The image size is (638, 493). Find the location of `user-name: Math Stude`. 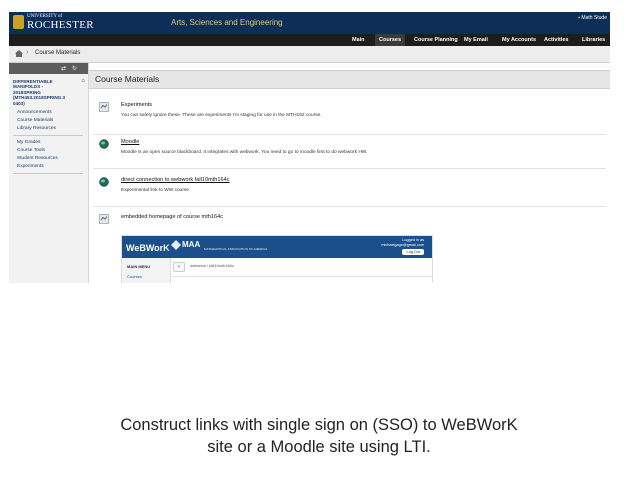

user-name: Math Stude is located at coordinates (594, 18).